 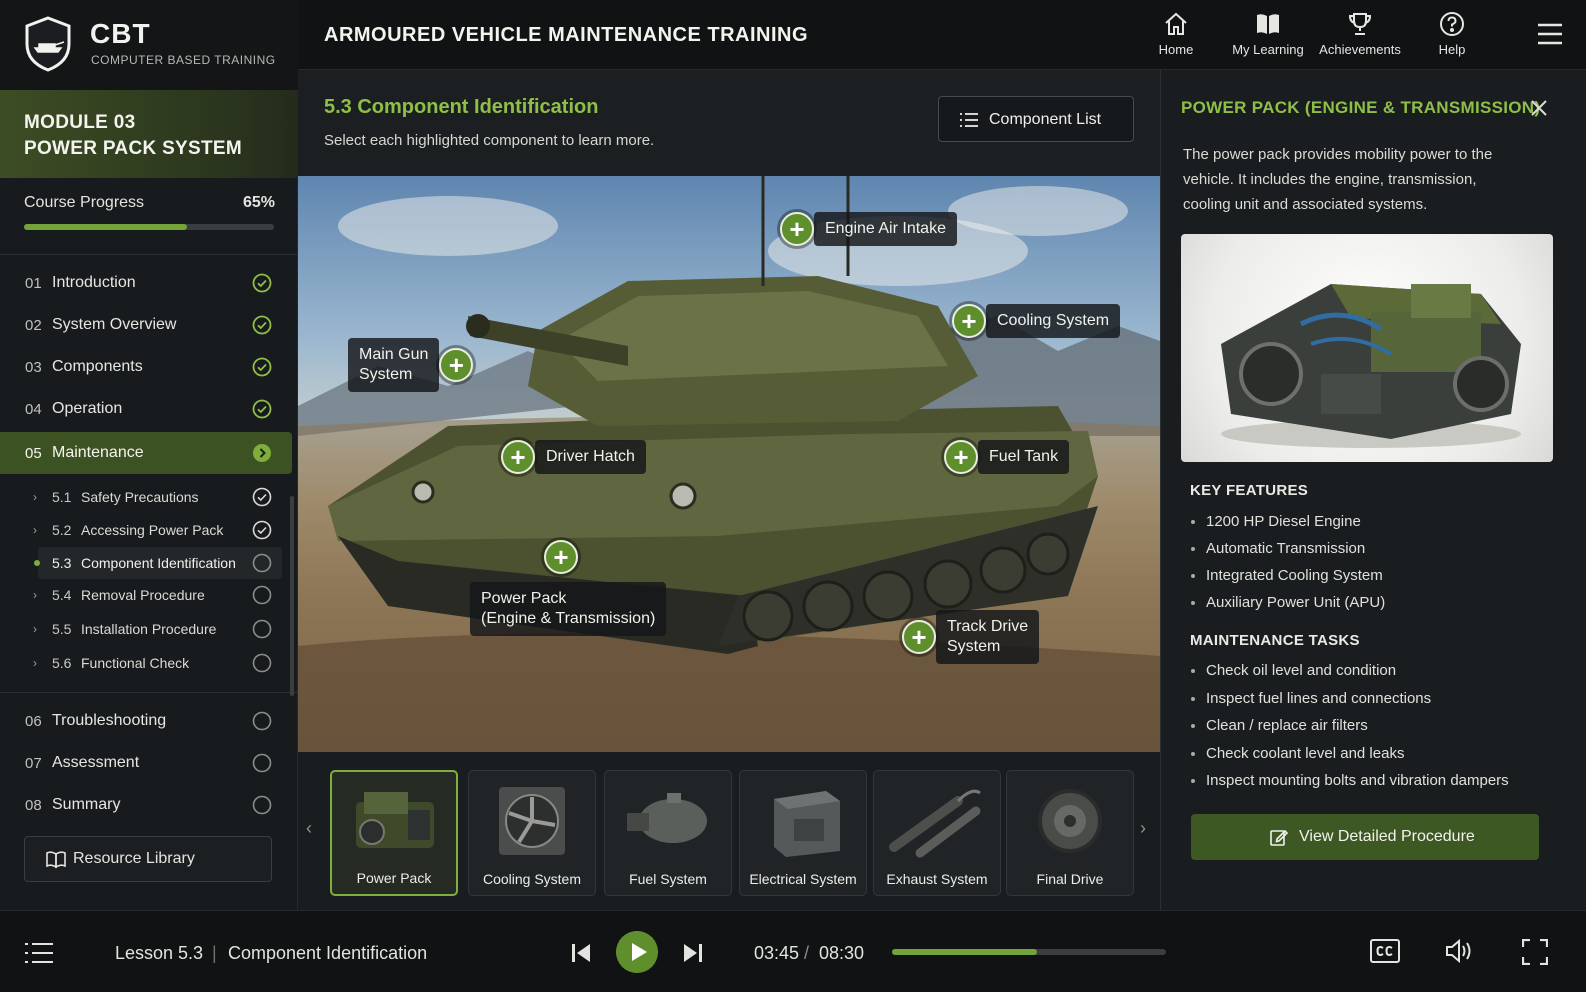 What do you see at coordinates (1053, 321) in the screenshot?
I see `hotspot-label: Cooling System` at bounding box center [1053, 321].